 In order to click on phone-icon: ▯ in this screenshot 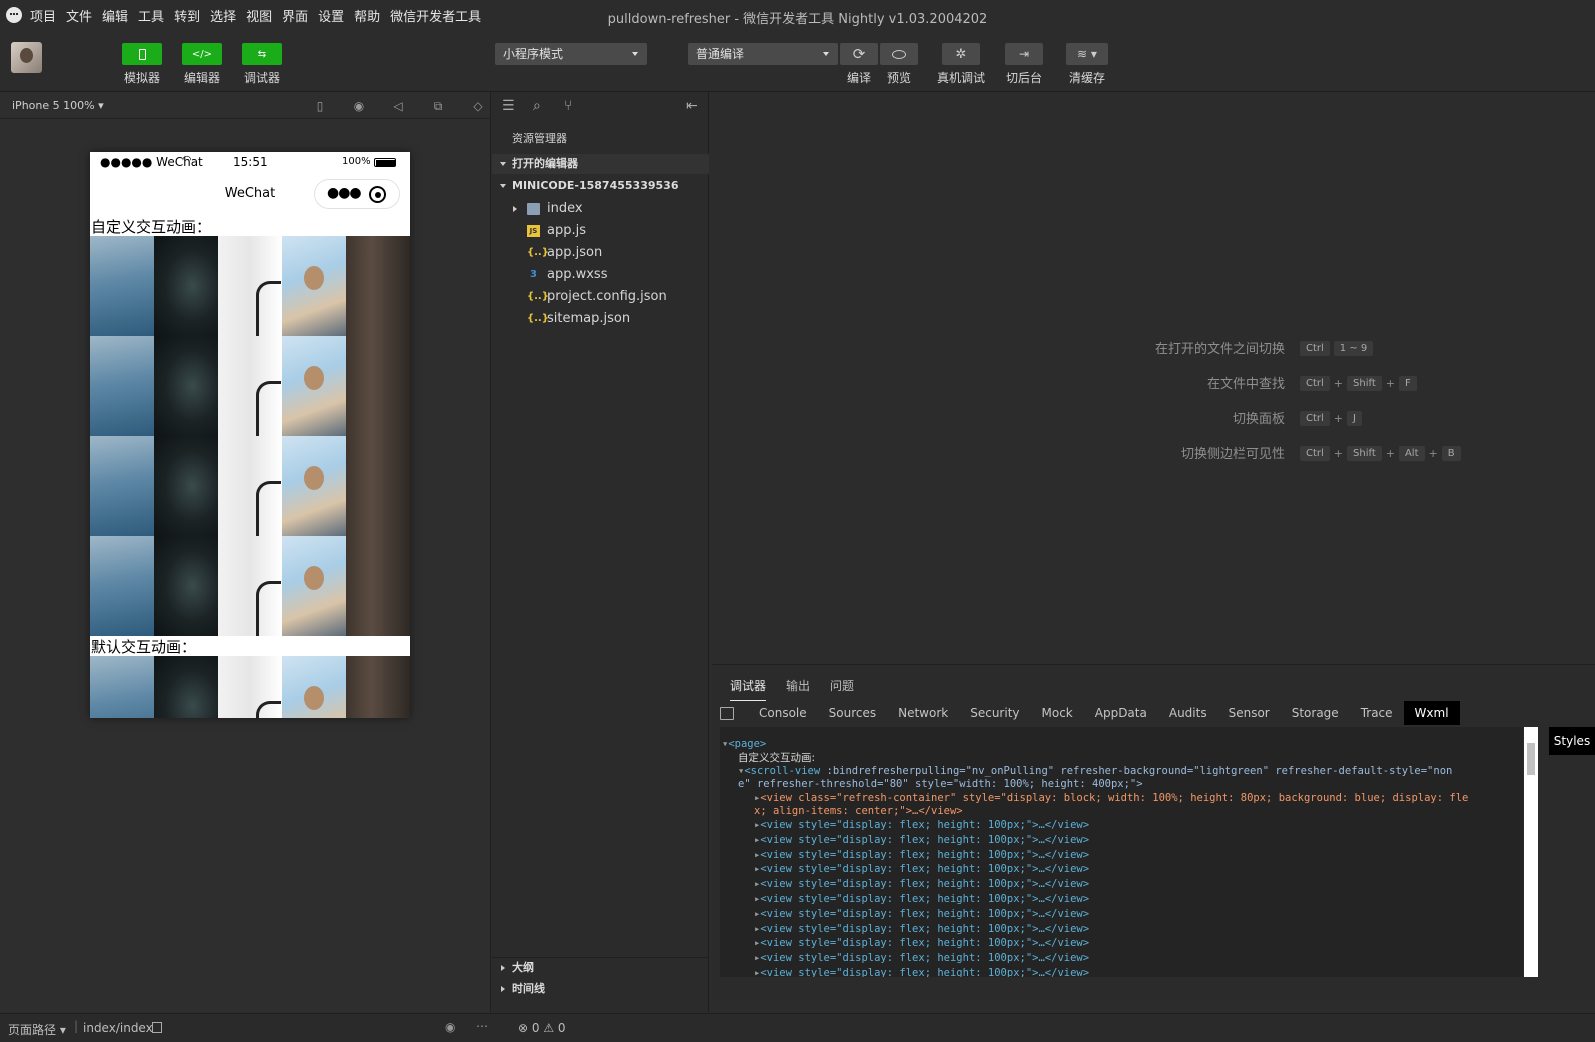, I will do `click(320, 106)`.